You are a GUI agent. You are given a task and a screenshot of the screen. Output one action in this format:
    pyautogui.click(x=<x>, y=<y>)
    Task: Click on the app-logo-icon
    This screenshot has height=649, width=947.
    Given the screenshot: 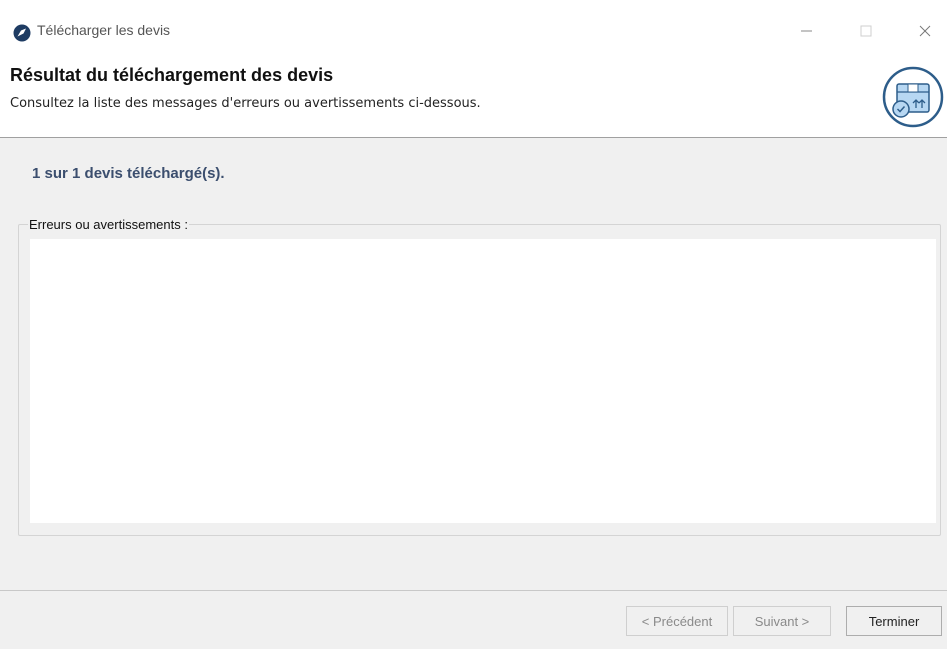 What is the action you would take?
    pyautogui.click(x=22, y=33)
    